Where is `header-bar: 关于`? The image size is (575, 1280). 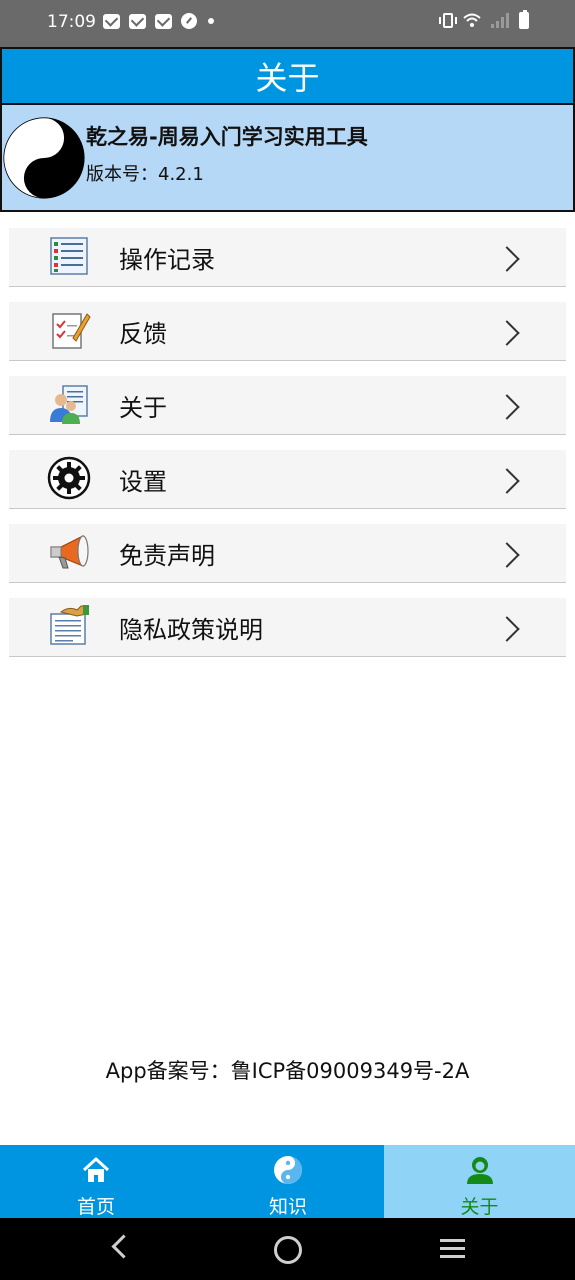 header-bar: 关于 is located at coordinates (287, 76).